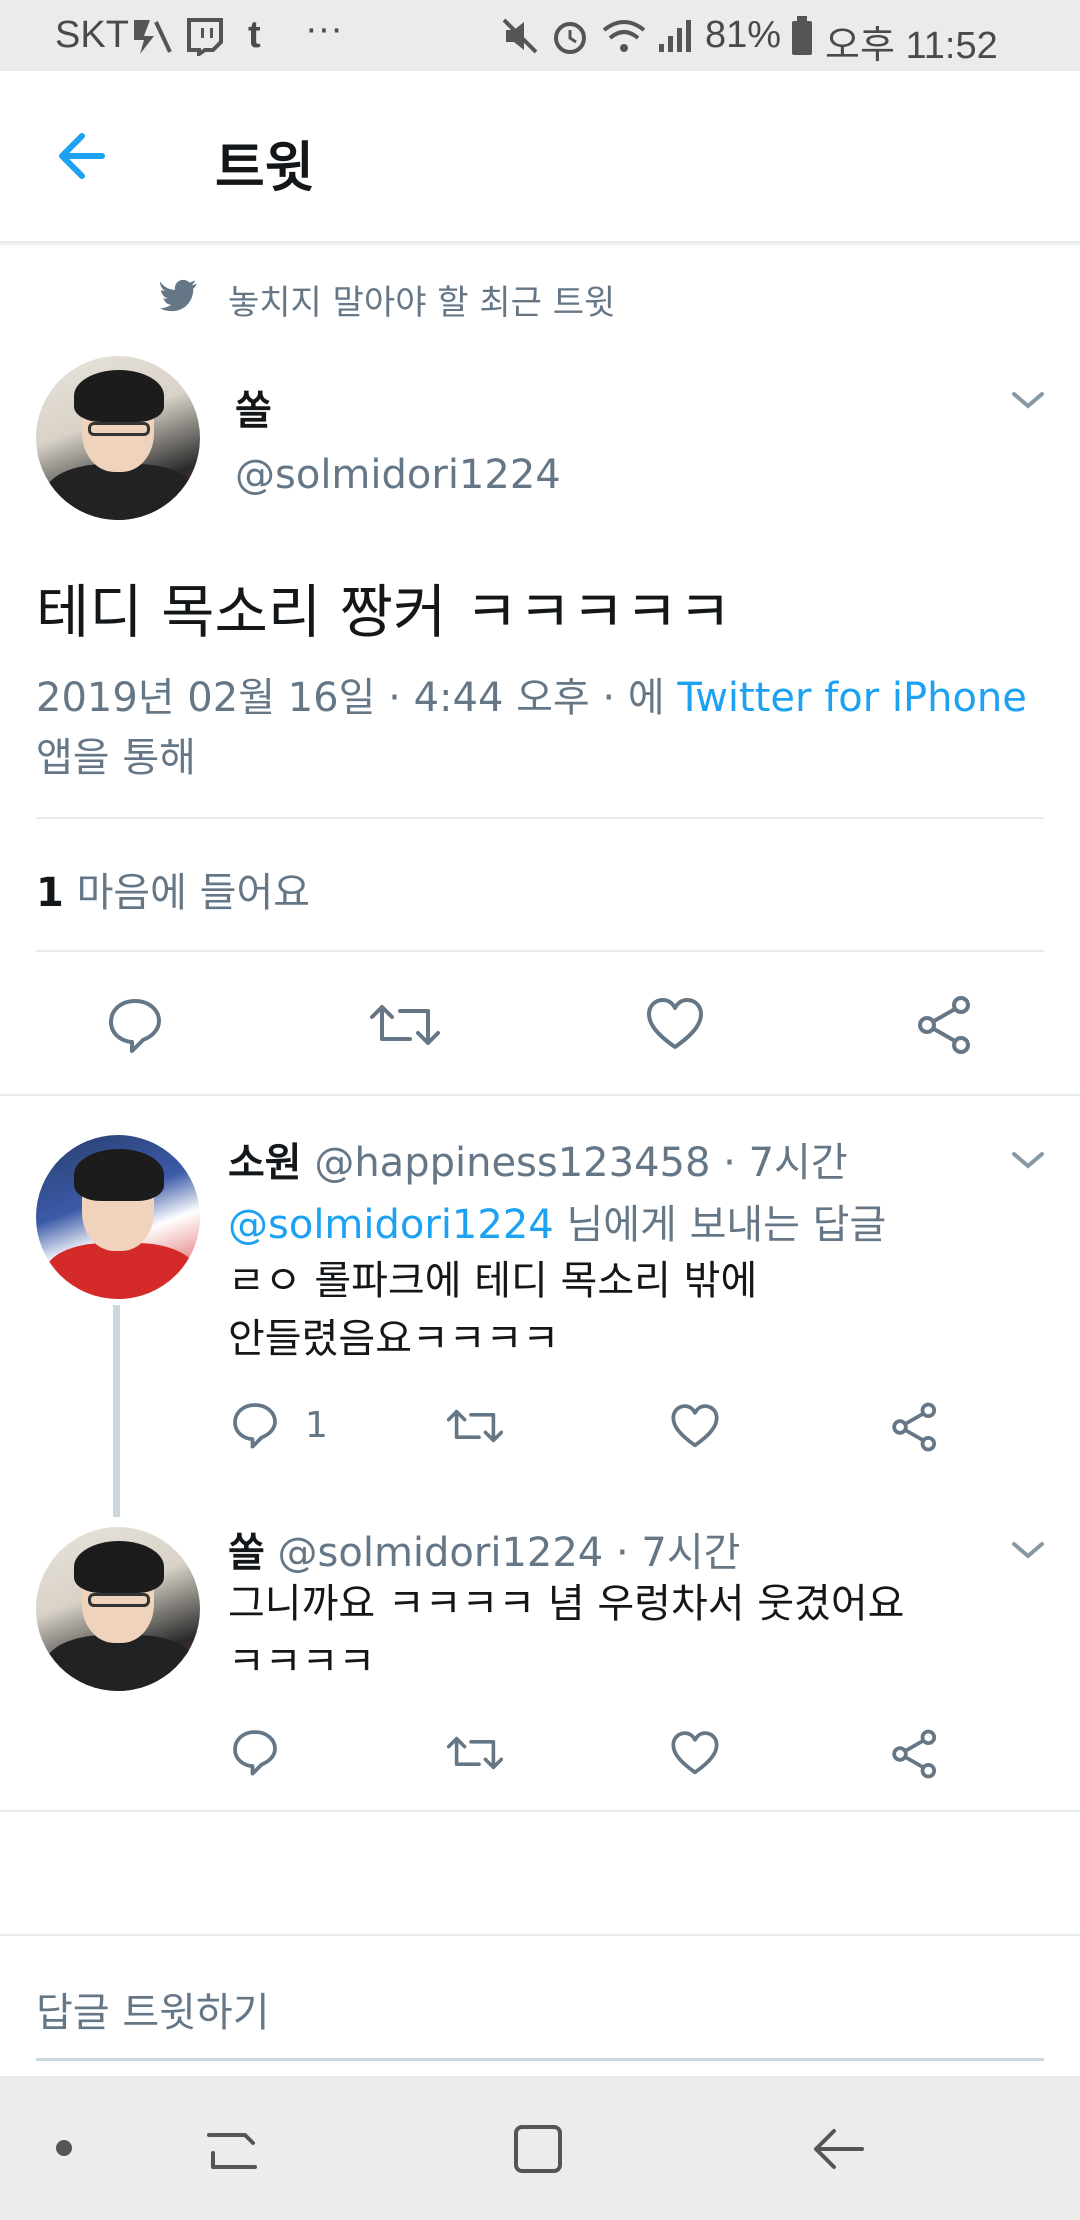 This screenshot has width=1080, height=2220. Describe the element at coordinates (205, 38) in the screenshot. I see `twitch-icon` at that location.